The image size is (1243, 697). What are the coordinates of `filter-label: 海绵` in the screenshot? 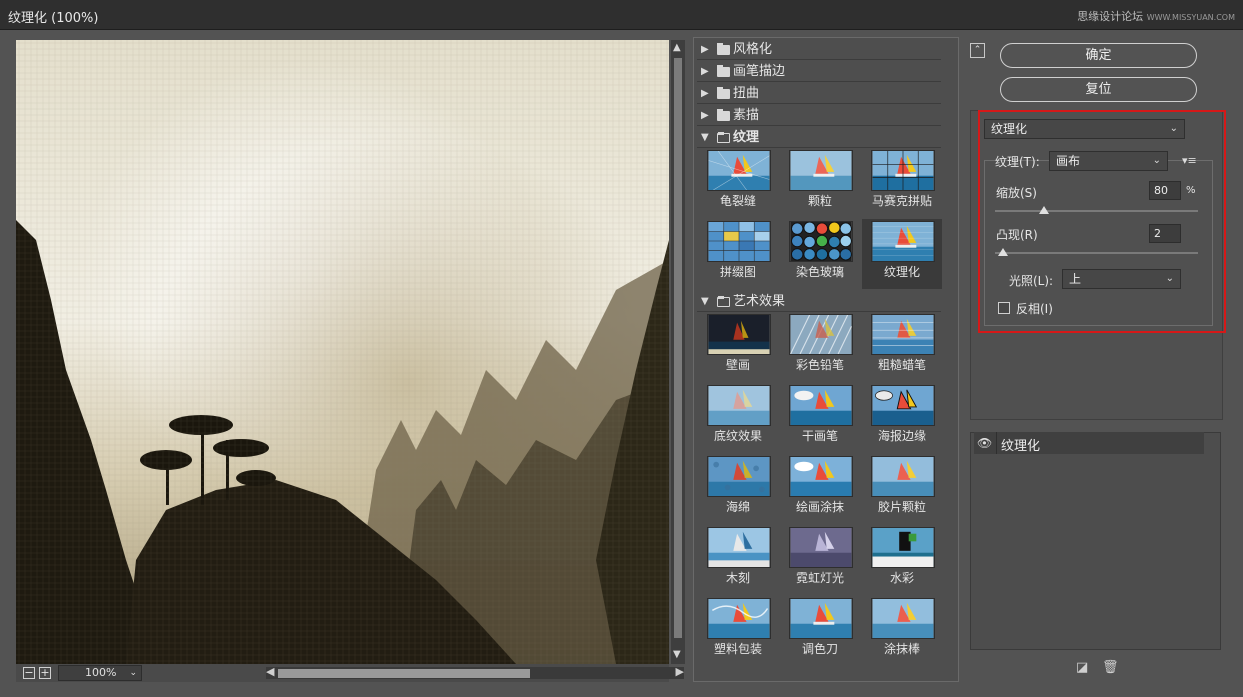 It's located at (737, 507).